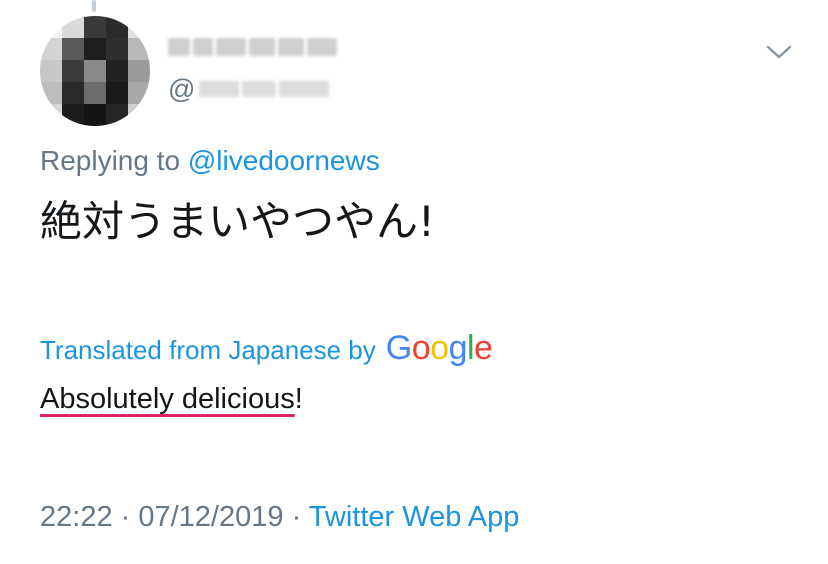 The height and width of the screenshot is (564, 828). I want to click on avatar, so click(95, 71).